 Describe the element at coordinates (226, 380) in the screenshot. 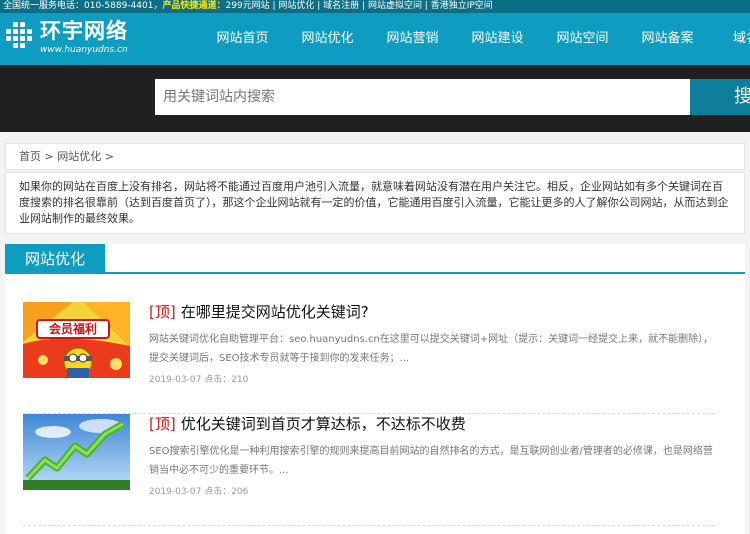

I see `article-clicks: 点击：210` at that location.